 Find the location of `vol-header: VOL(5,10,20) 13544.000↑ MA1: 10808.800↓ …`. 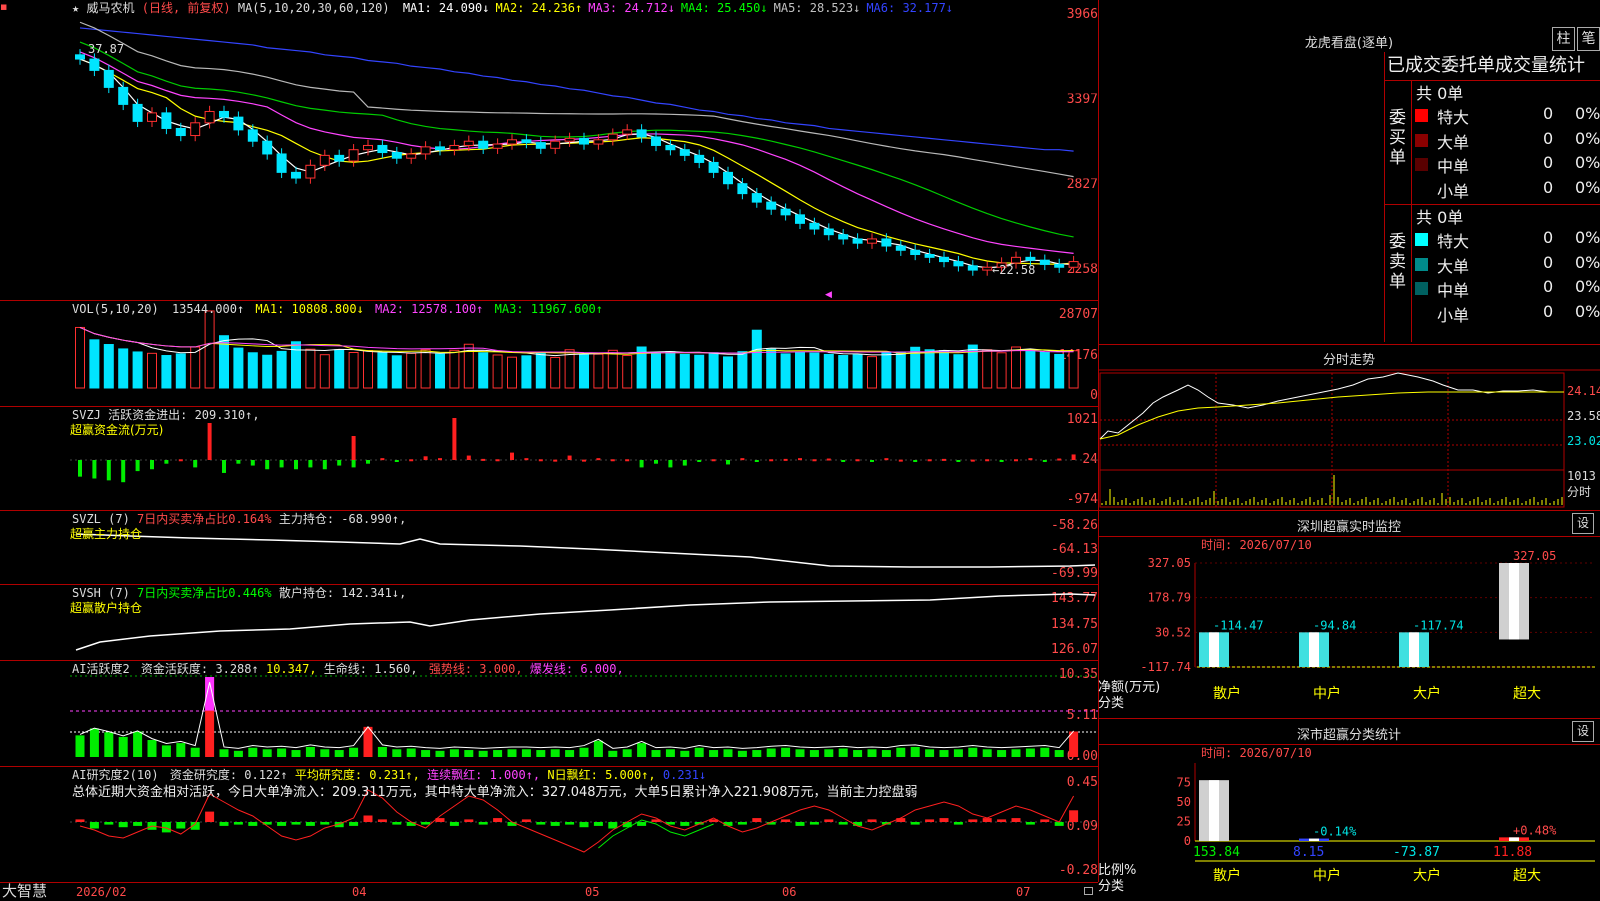

vol-header: VOL(5,10,20) 13544.000↑ MA1: 10808.800↓ … is located at coordinates (337, 309).